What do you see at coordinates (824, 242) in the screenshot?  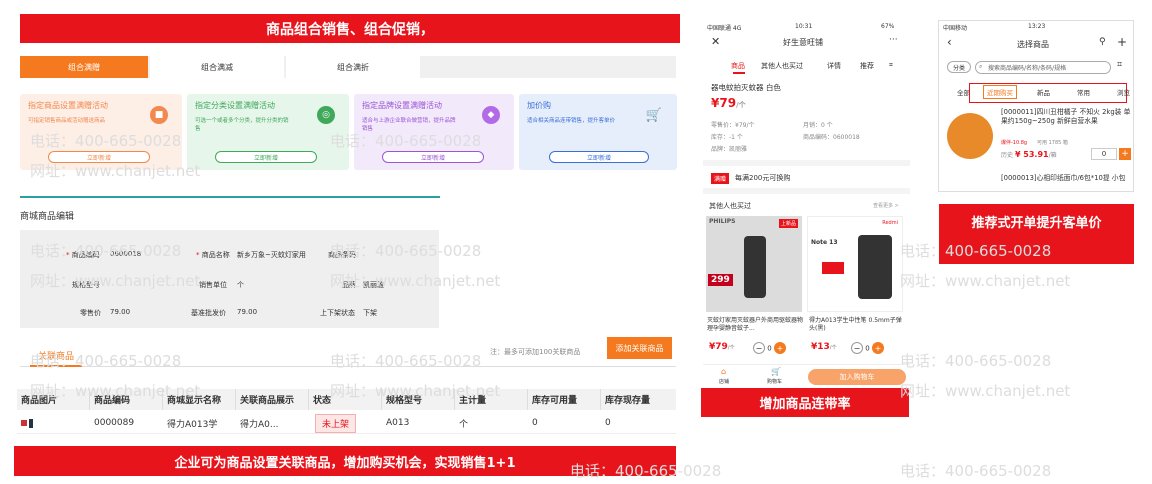 I see `model-label: Note 13` at bounding box center [824, 242].